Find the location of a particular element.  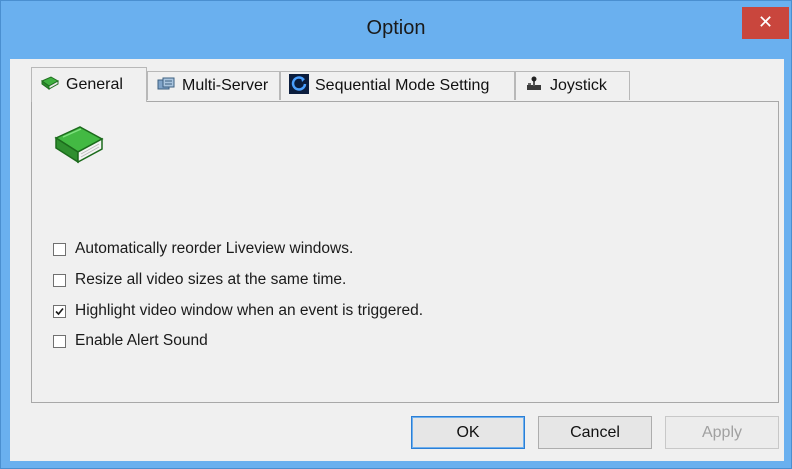

tab-general-label: General is located at coordinates (94, 84).